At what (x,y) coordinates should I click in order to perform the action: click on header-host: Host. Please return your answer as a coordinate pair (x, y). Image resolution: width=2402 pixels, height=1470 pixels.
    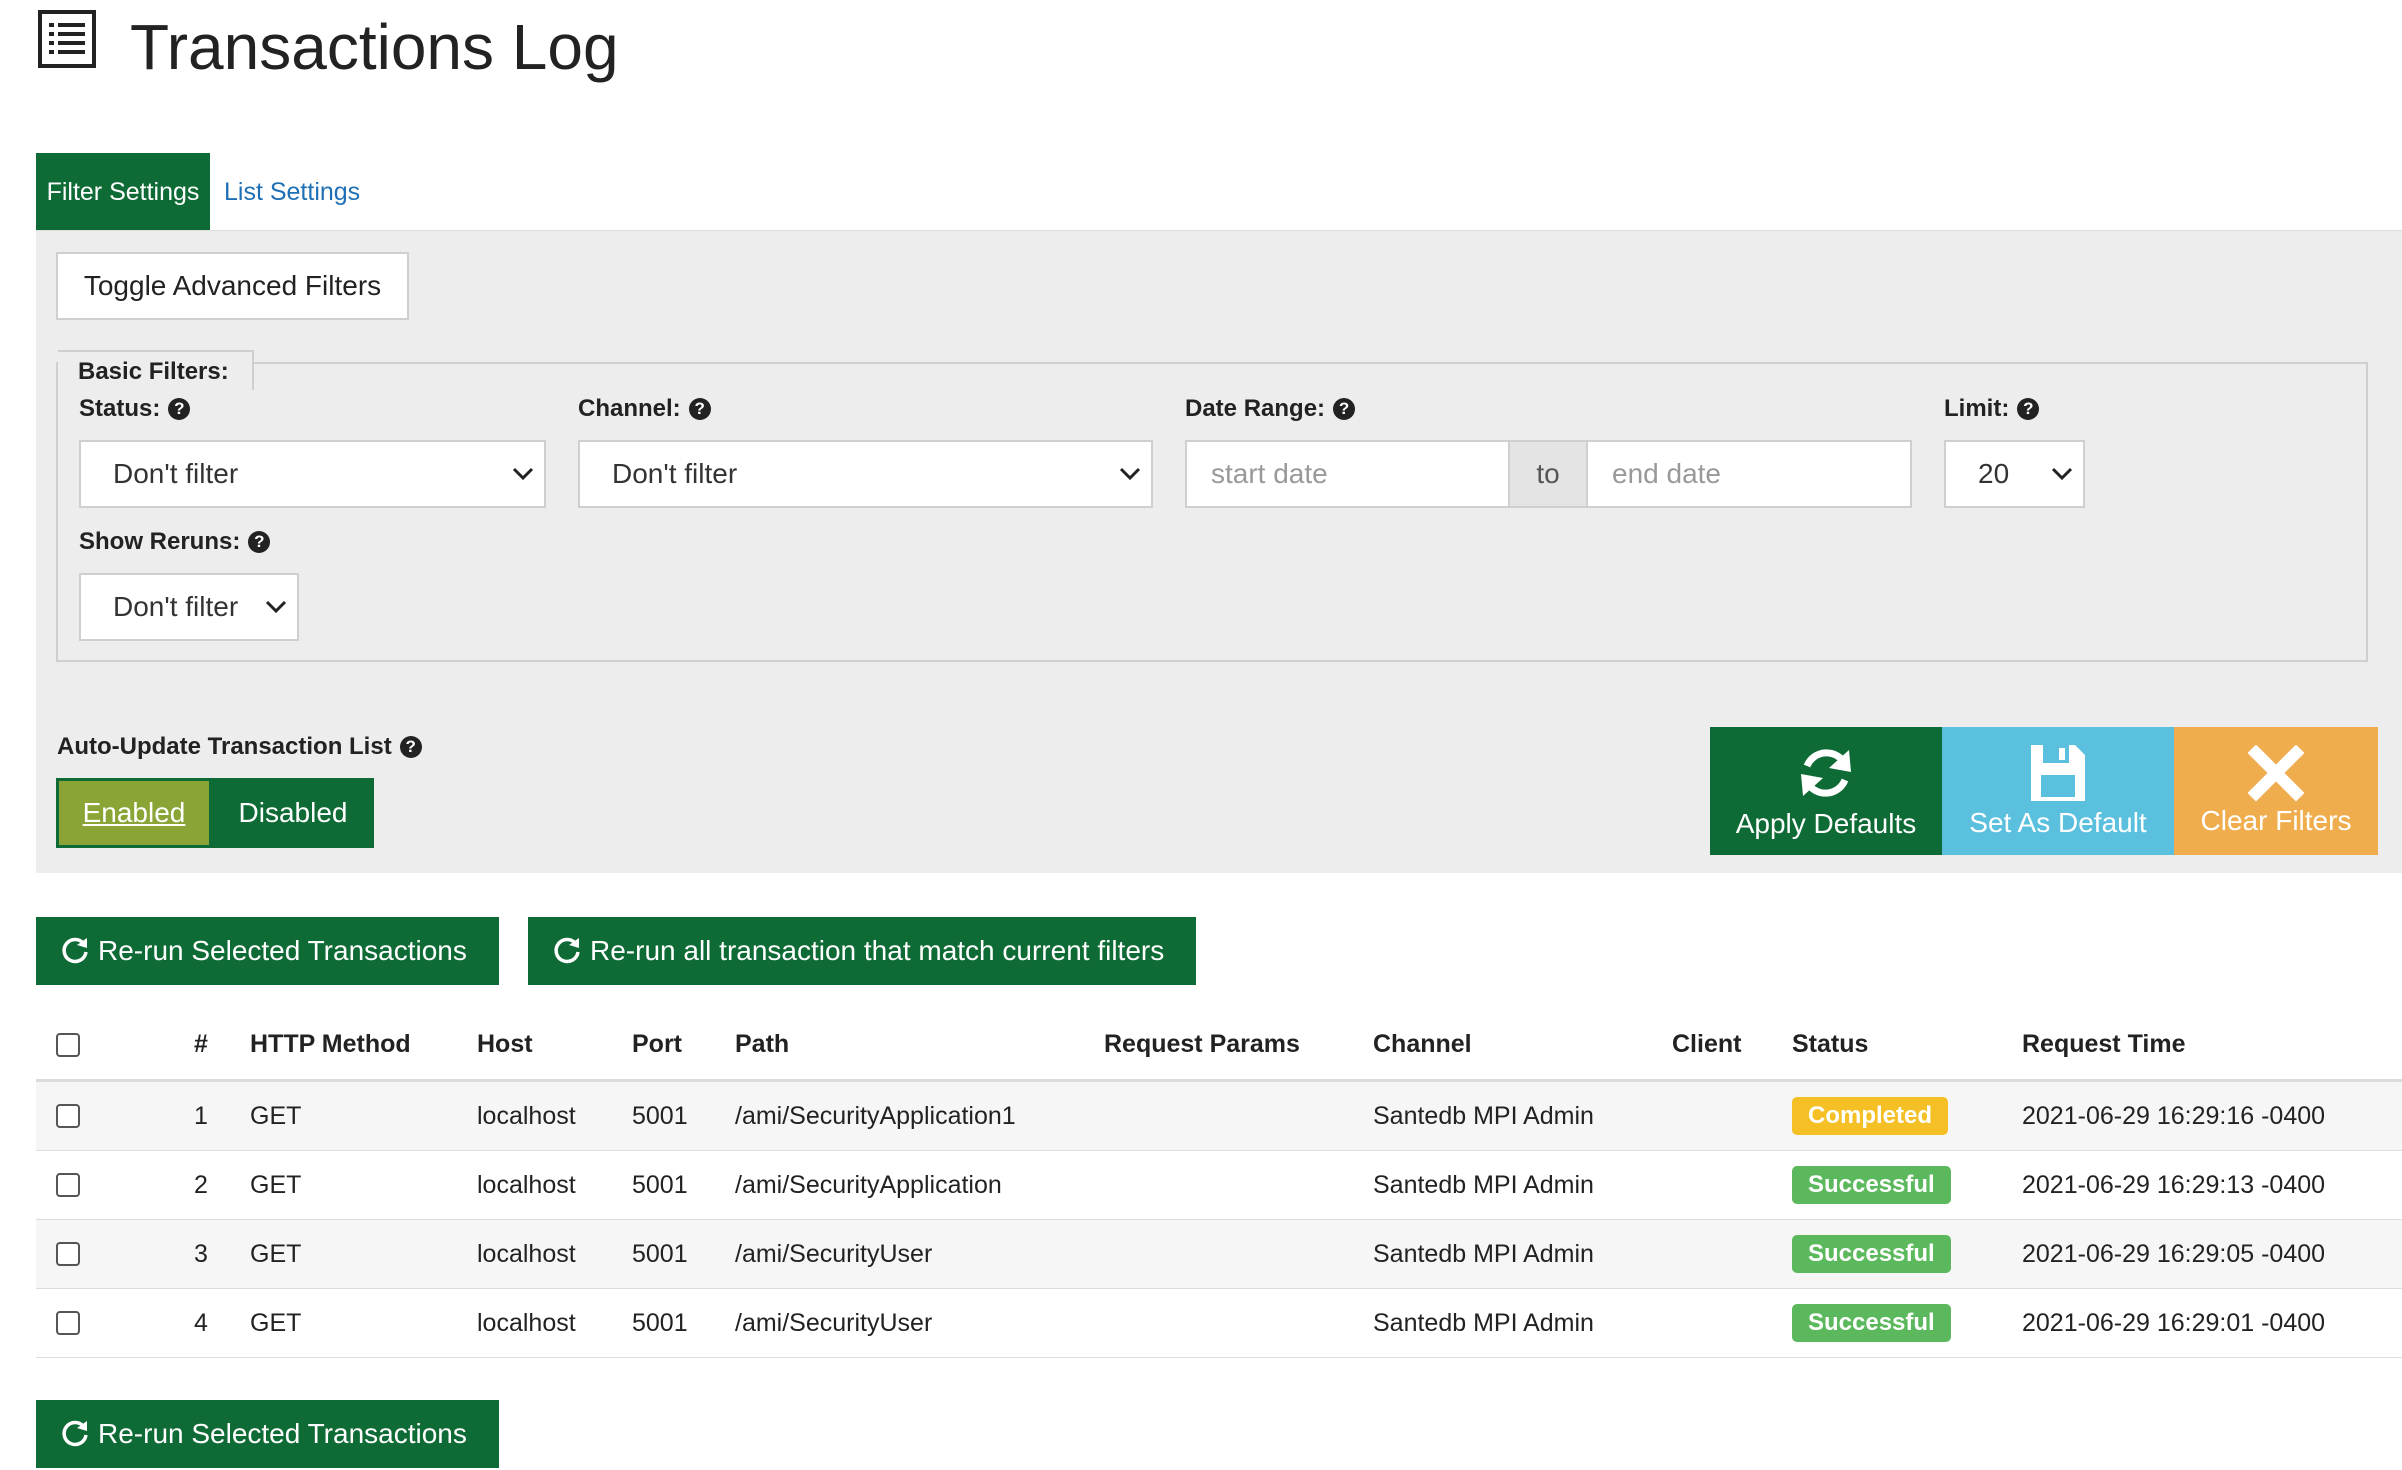
    Looking at the image, I should click on (505, 1044).